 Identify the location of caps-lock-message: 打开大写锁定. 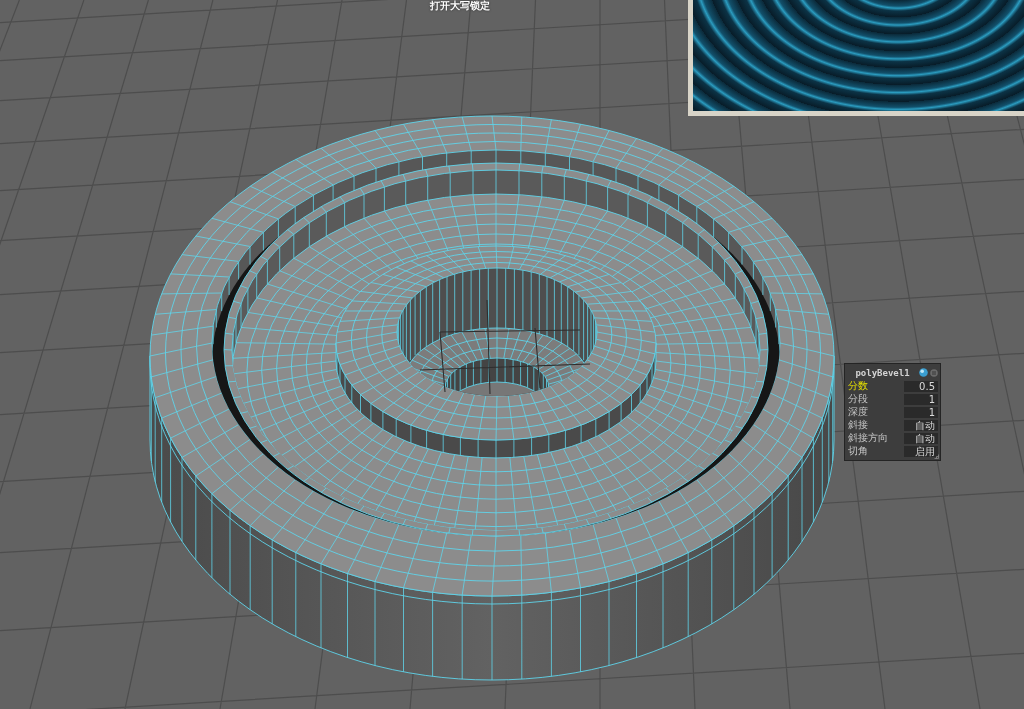
(460, 6).